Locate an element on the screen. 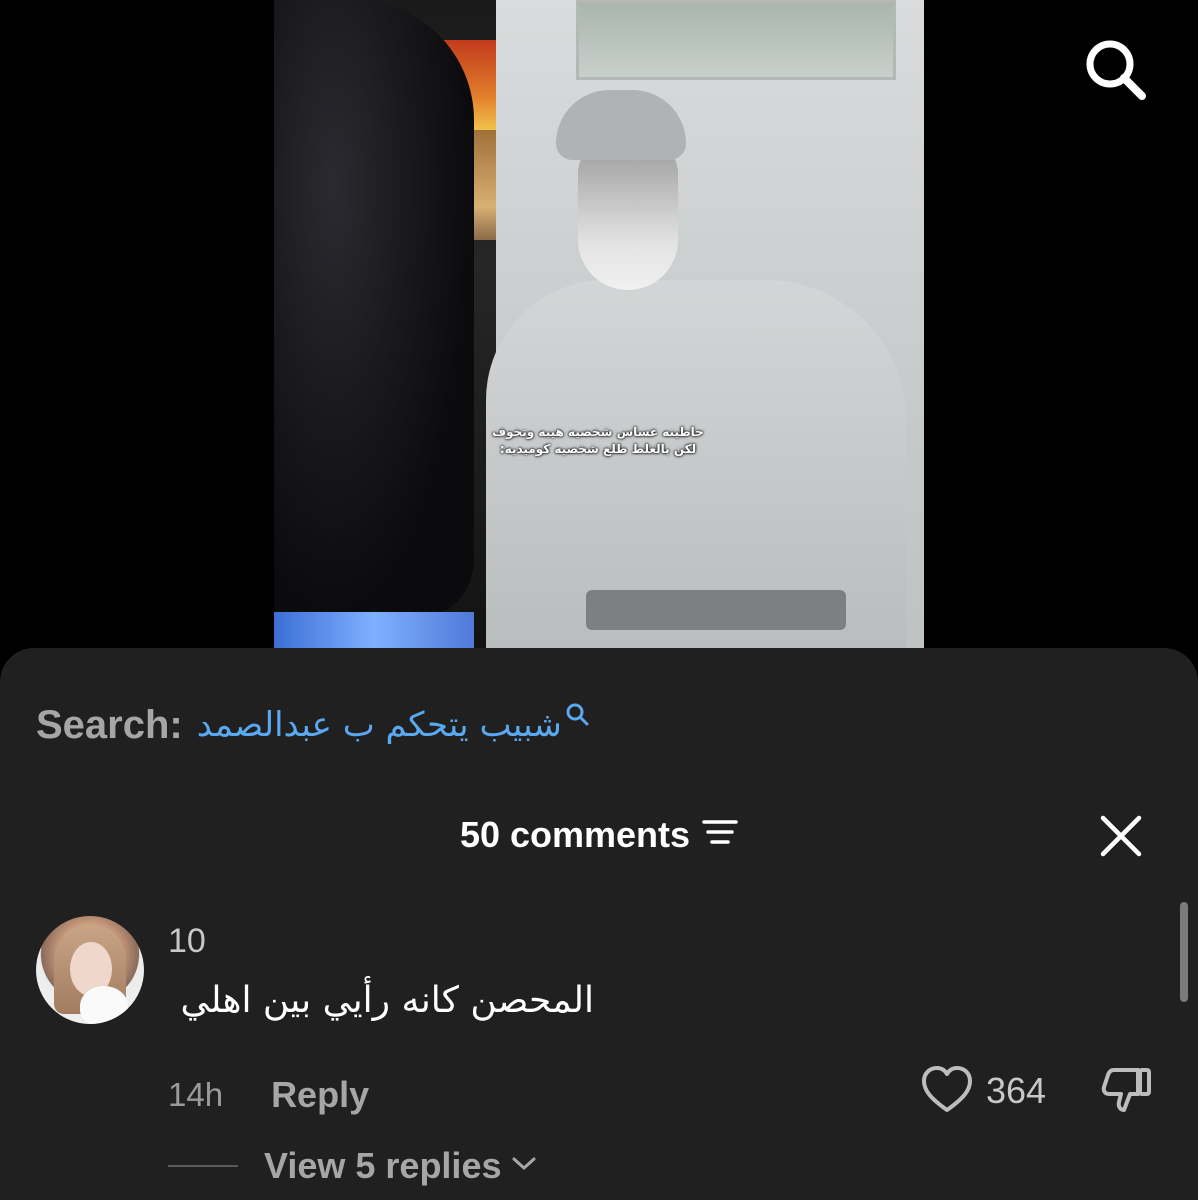  chevron-down-icon is located at coordinates (524, 1166).